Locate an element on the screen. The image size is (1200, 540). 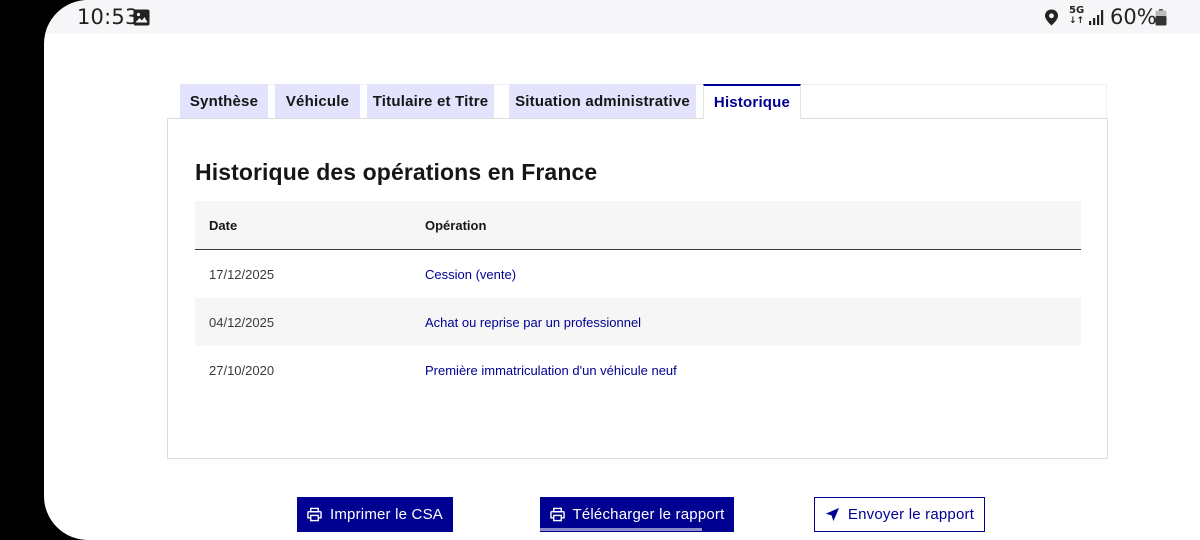
tab-label: Situation administrative is located at coordinates (602, 101).